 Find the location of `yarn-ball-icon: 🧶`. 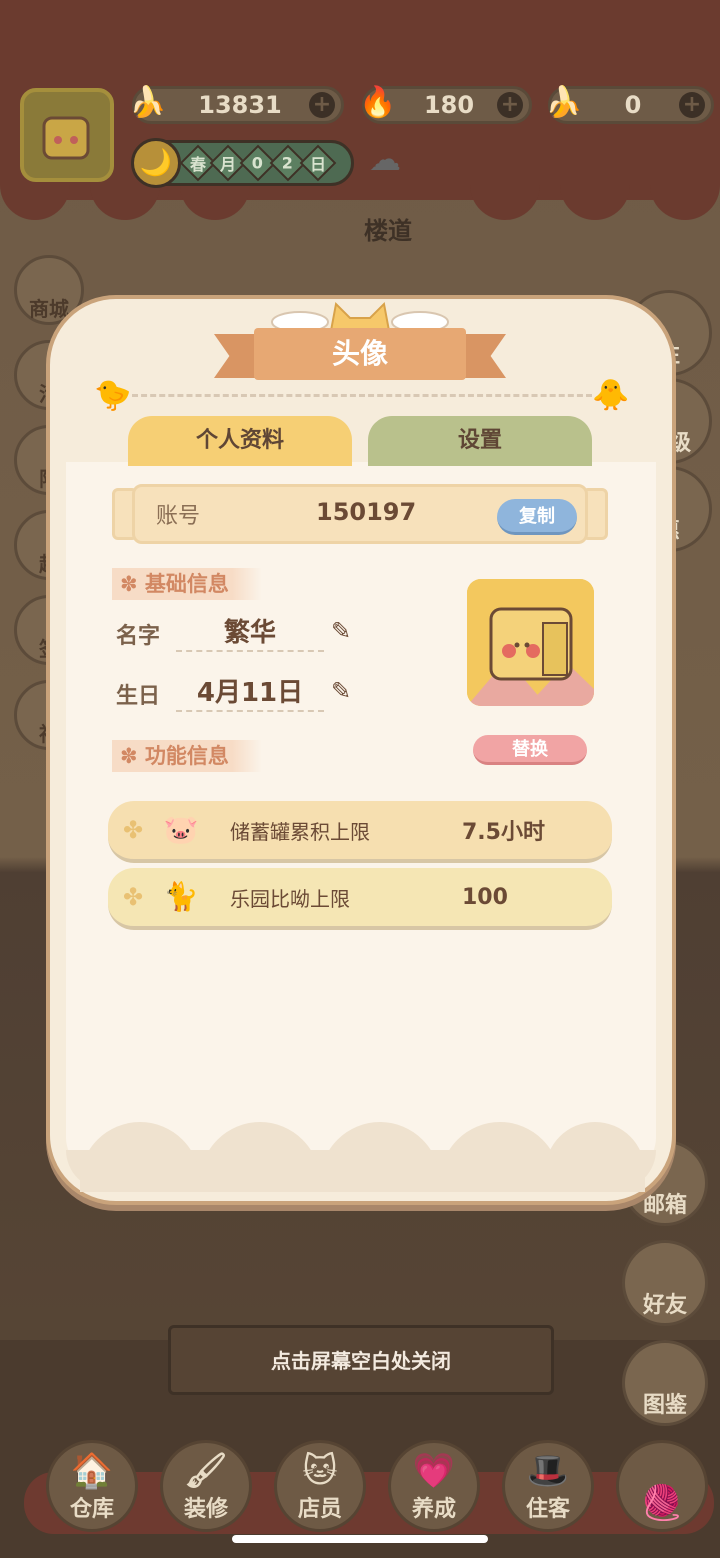

yarn-ball-icon: 🧶 is located at coordinates (662, 1503).